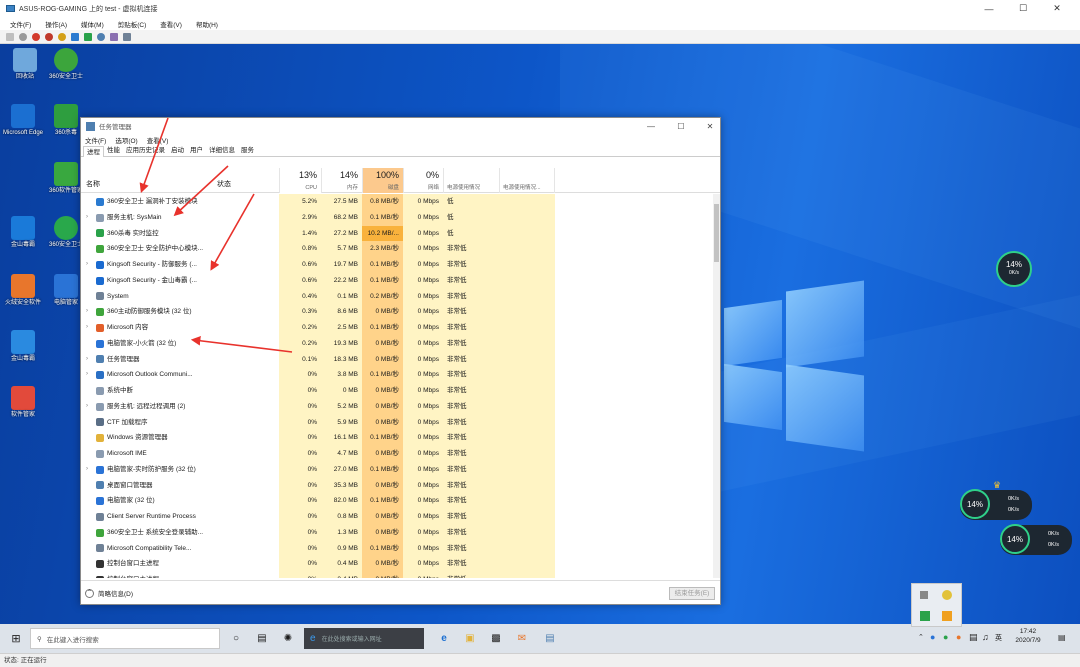  I want to click on tab-app-history: 应用历史记录, so click(145, 150).